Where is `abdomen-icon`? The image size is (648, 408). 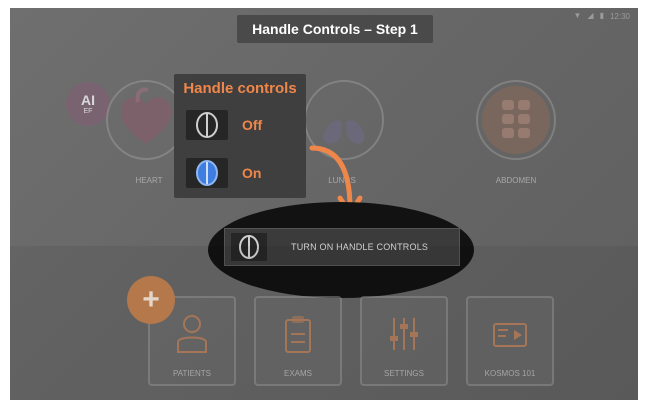 abdomen-icon is located at coordinates (516, 120).